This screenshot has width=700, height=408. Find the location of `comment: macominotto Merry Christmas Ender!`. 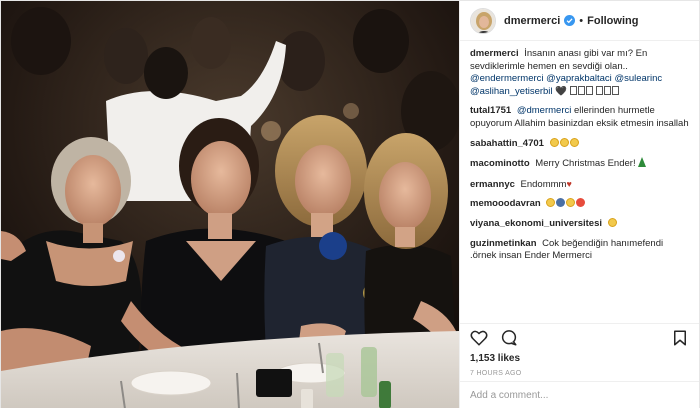

comment: macominotto Merry Christmas Ender! is located at coordinates (579, 164).